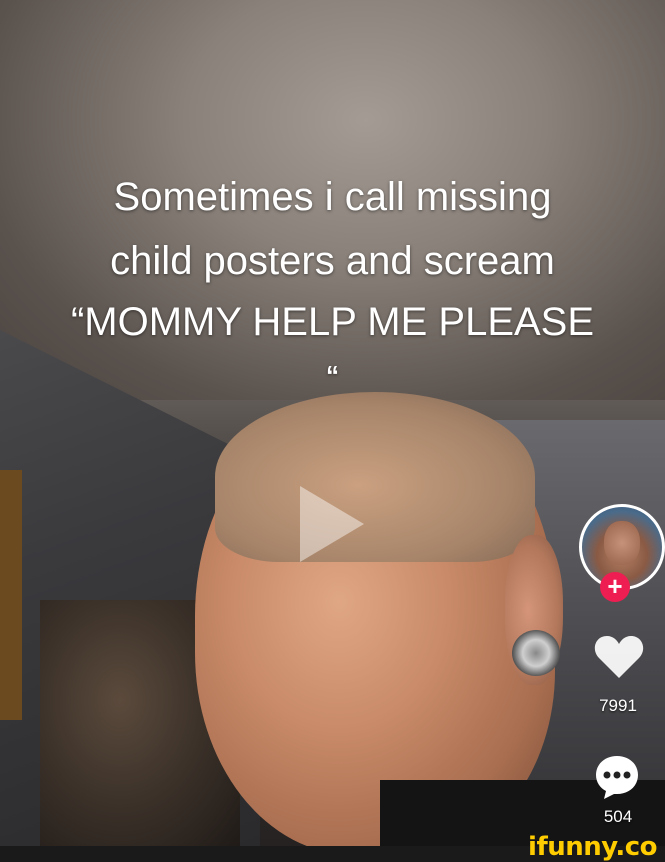  Describe the element at coordinates (592, 847) in the screenshot. I see `ifunny-watermark: ifunny.co` at that location.